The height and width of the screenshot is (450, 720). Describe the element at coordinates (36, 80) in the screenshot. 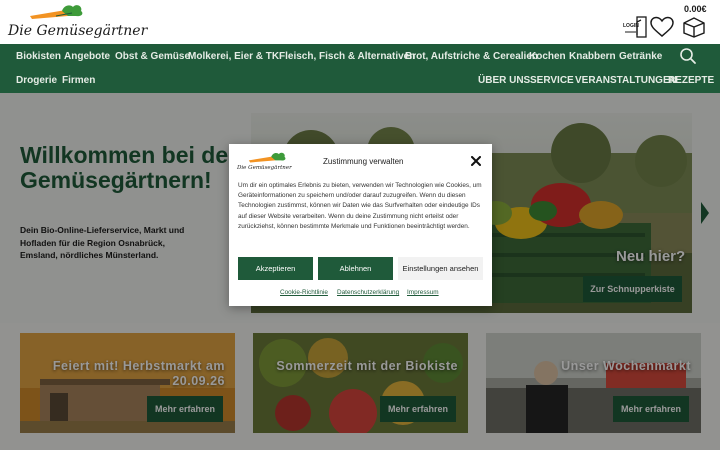

I see `nav-item-drogerie: Drogerie` at that location.